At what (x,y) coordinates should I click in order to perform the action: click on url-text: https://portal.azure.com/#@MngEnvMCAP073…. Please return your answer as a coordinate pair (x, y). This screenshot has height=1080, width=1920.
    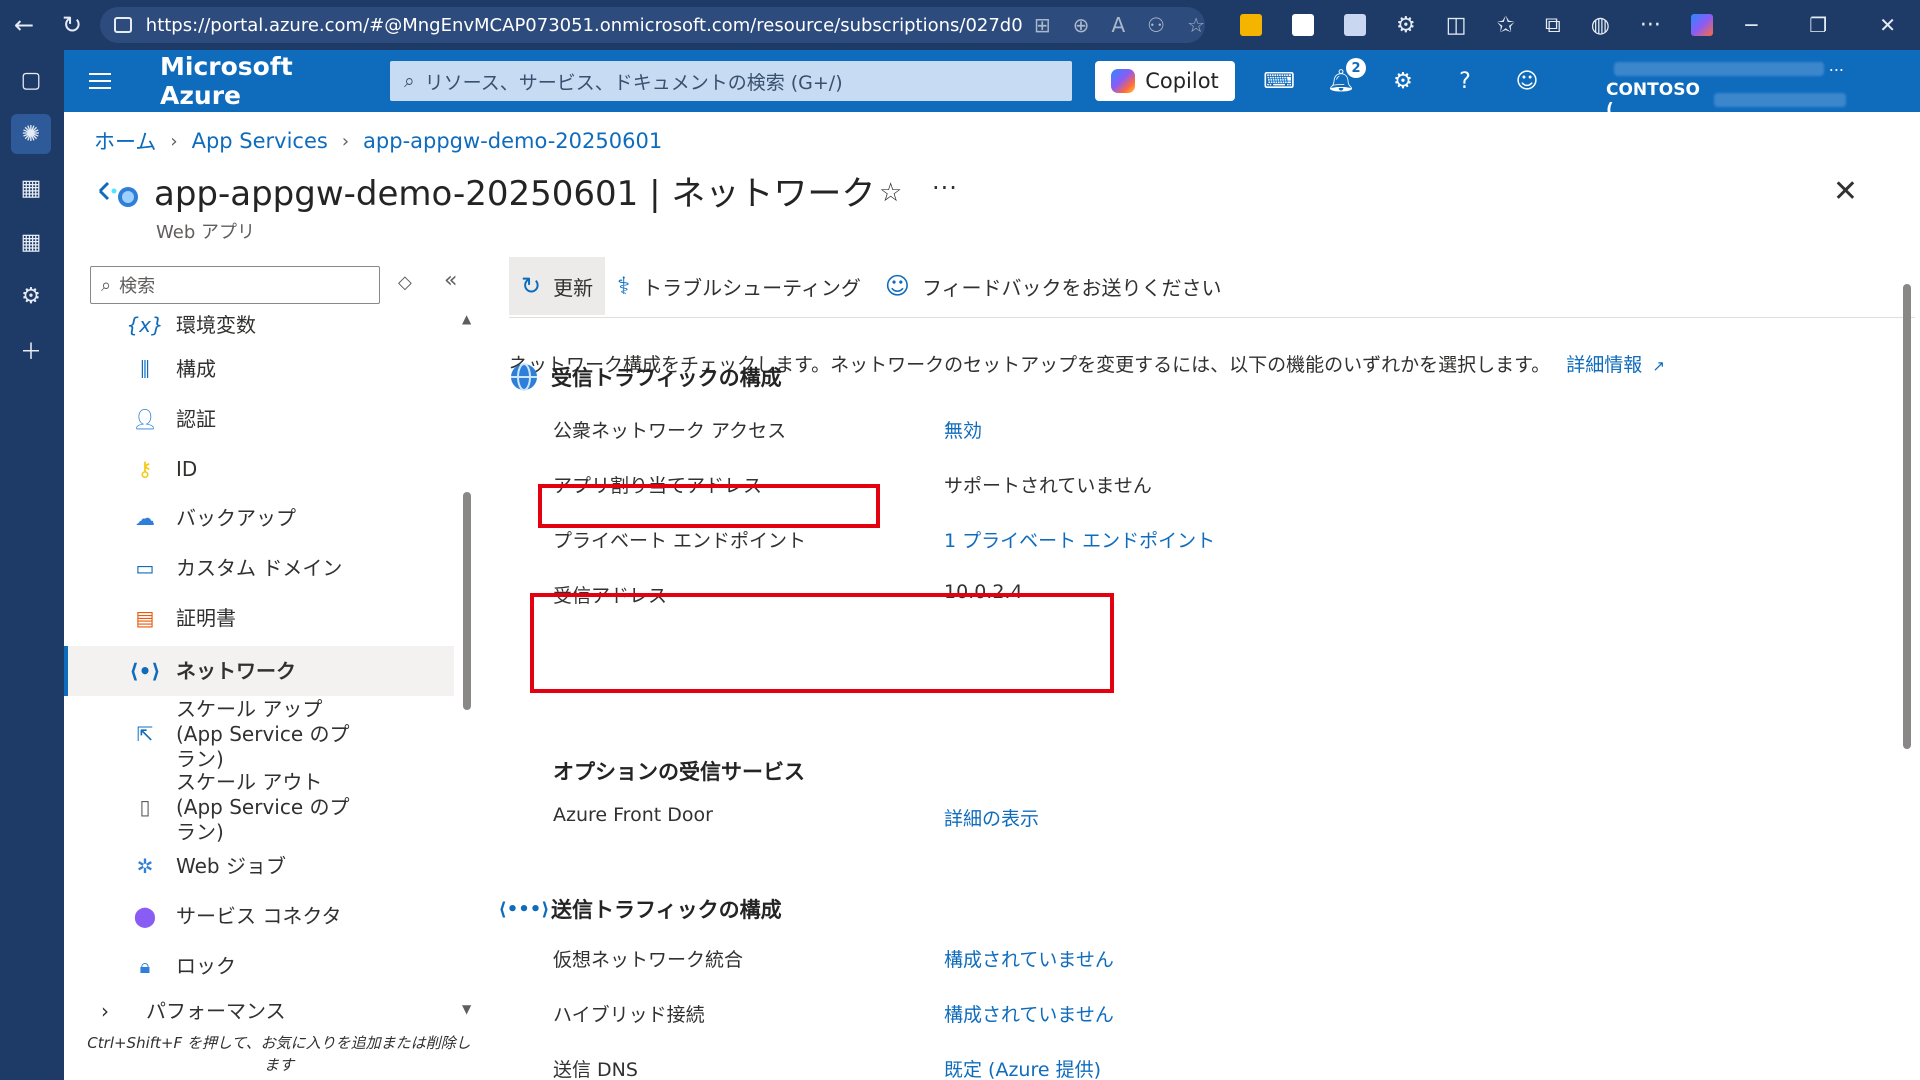
    Looking at the image, I should click on (584, 25).